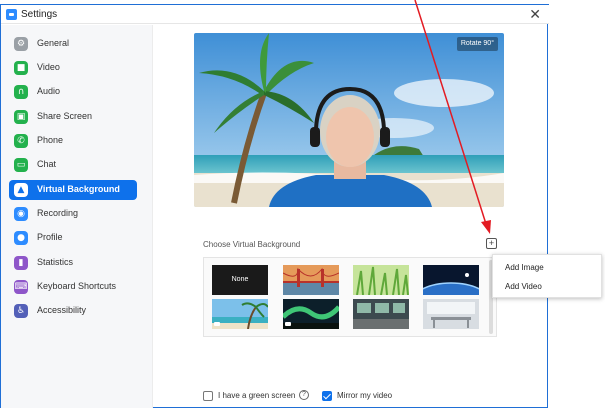 This screenshot has height=408, width=605. Describe the element at coordinates (21, 287) in the screenshot. I see `keyboard-icon: ⌨` at that location.